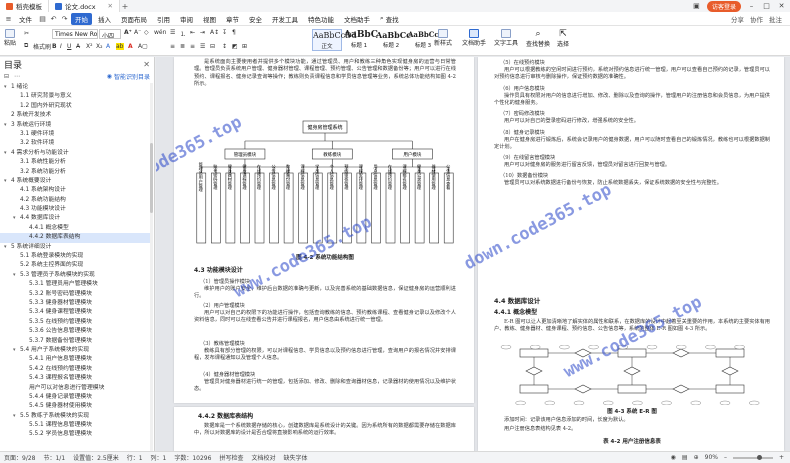 The height and width of the screenshot is (463, 790). What do you see at coordinates (192, 32) in the screenshot?
I see `decrease-indent-icon: ⇤` at bounding box center [192, 32].